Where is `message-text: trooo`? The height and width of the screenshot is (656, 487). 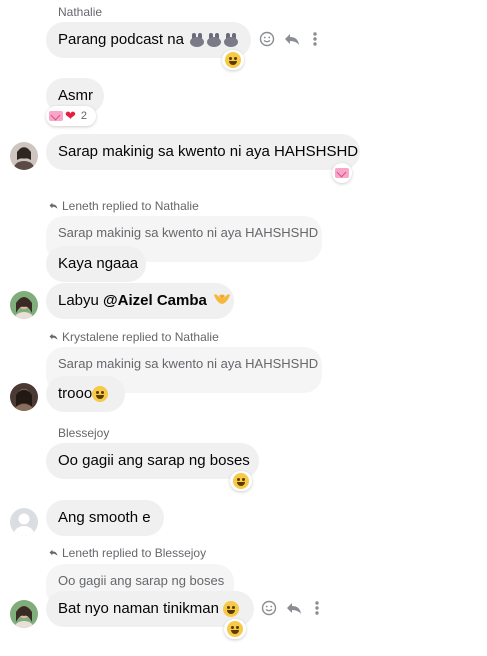
message-text: trooo is located at coordinates (75, 393).